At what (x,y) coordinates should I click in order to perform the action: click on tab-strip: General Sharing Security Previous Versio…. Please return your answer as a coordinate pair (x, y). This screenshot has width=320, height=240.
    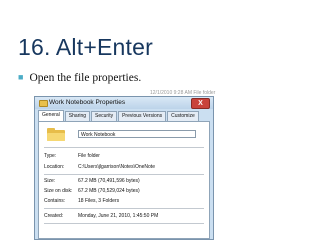
    Looking at the image, I should click on (119, 115).